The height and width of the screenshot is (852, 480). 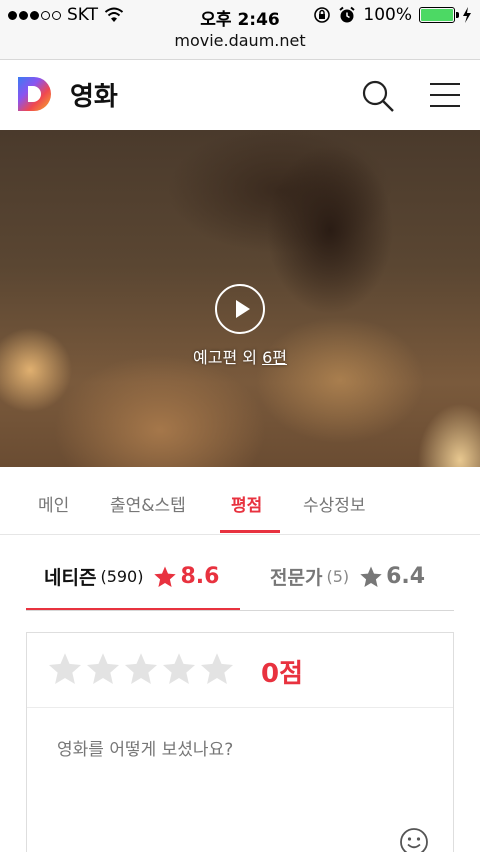 What do you see at coordinates (133, 609) in the screenshot?
I see `active-subtab-indicator` at bounding box center [133, 609].